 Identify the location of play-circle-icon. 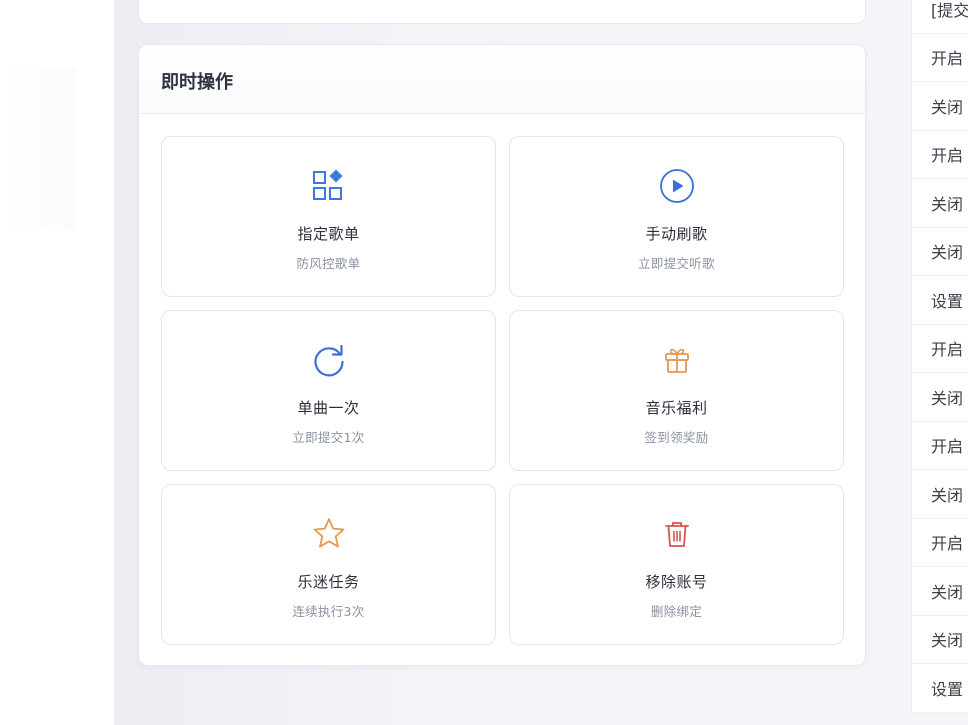
(677, 186).